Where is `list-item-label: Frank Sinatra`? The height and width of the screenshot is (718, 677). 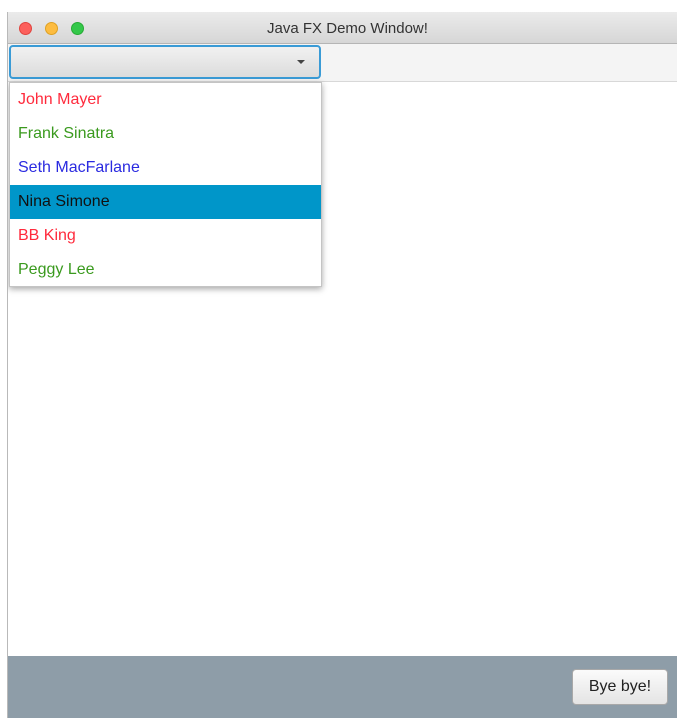
list-item-label: Frank Sinatra is located at coordinates (66, 133).